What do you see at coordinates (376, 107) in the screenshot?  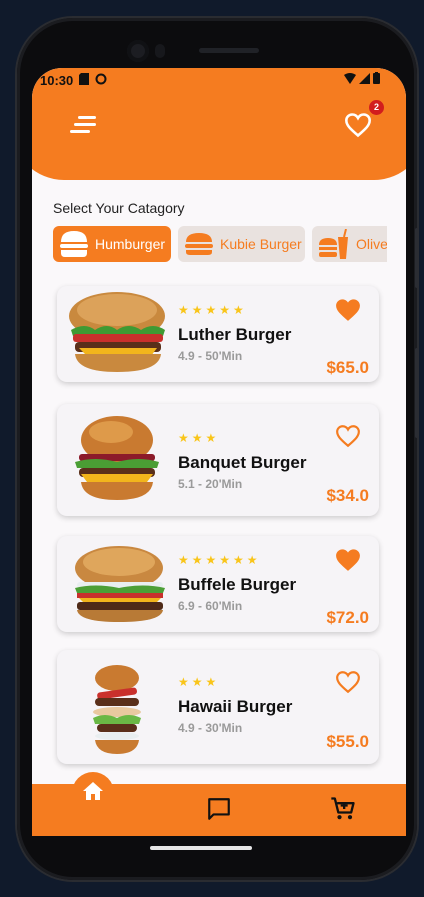 I see `favorites-badge: 2` at bounding box center [376, 107].